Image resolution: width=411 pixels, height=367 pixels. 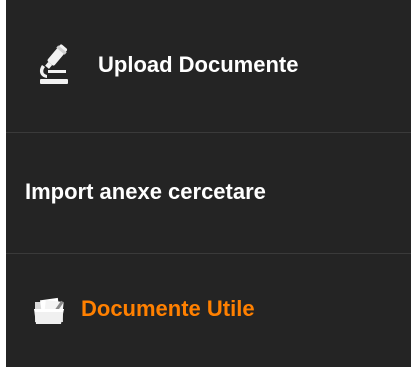 What do you see at coordinates (55, 64) in the screenshot?
I see `microscope-icon` at bounding box center [55, 64].